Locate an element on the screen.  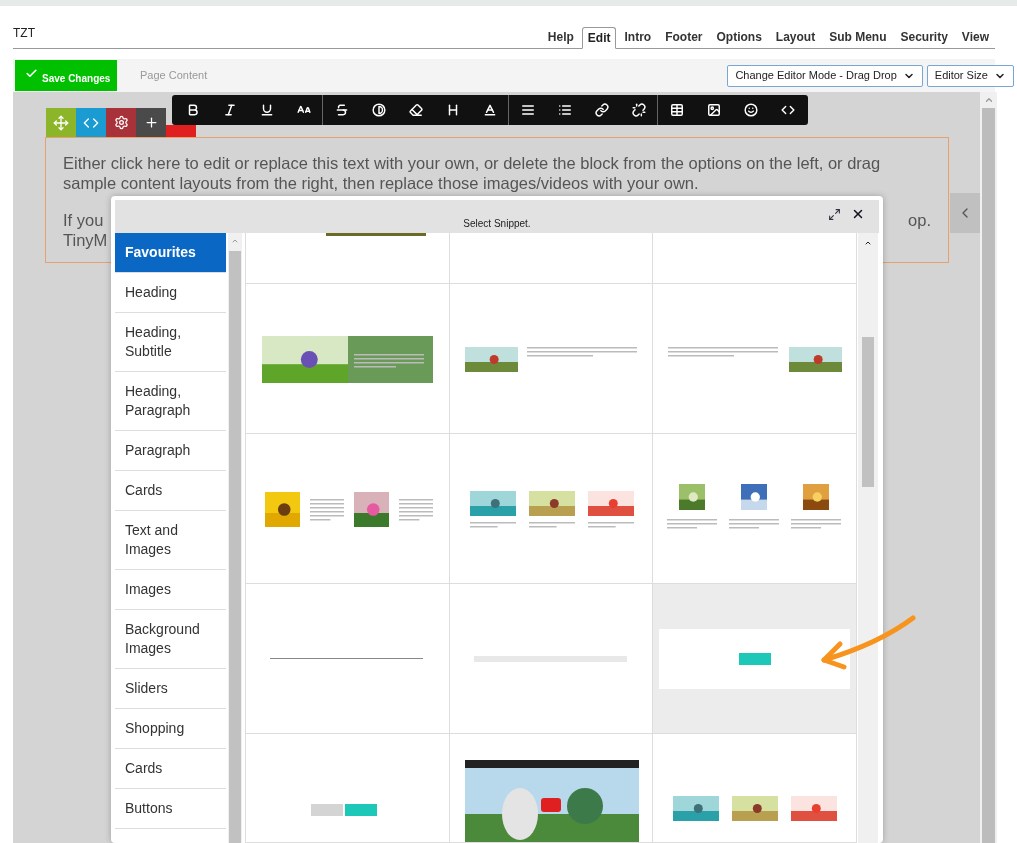
move-icon is located at coordinates (61, 122).